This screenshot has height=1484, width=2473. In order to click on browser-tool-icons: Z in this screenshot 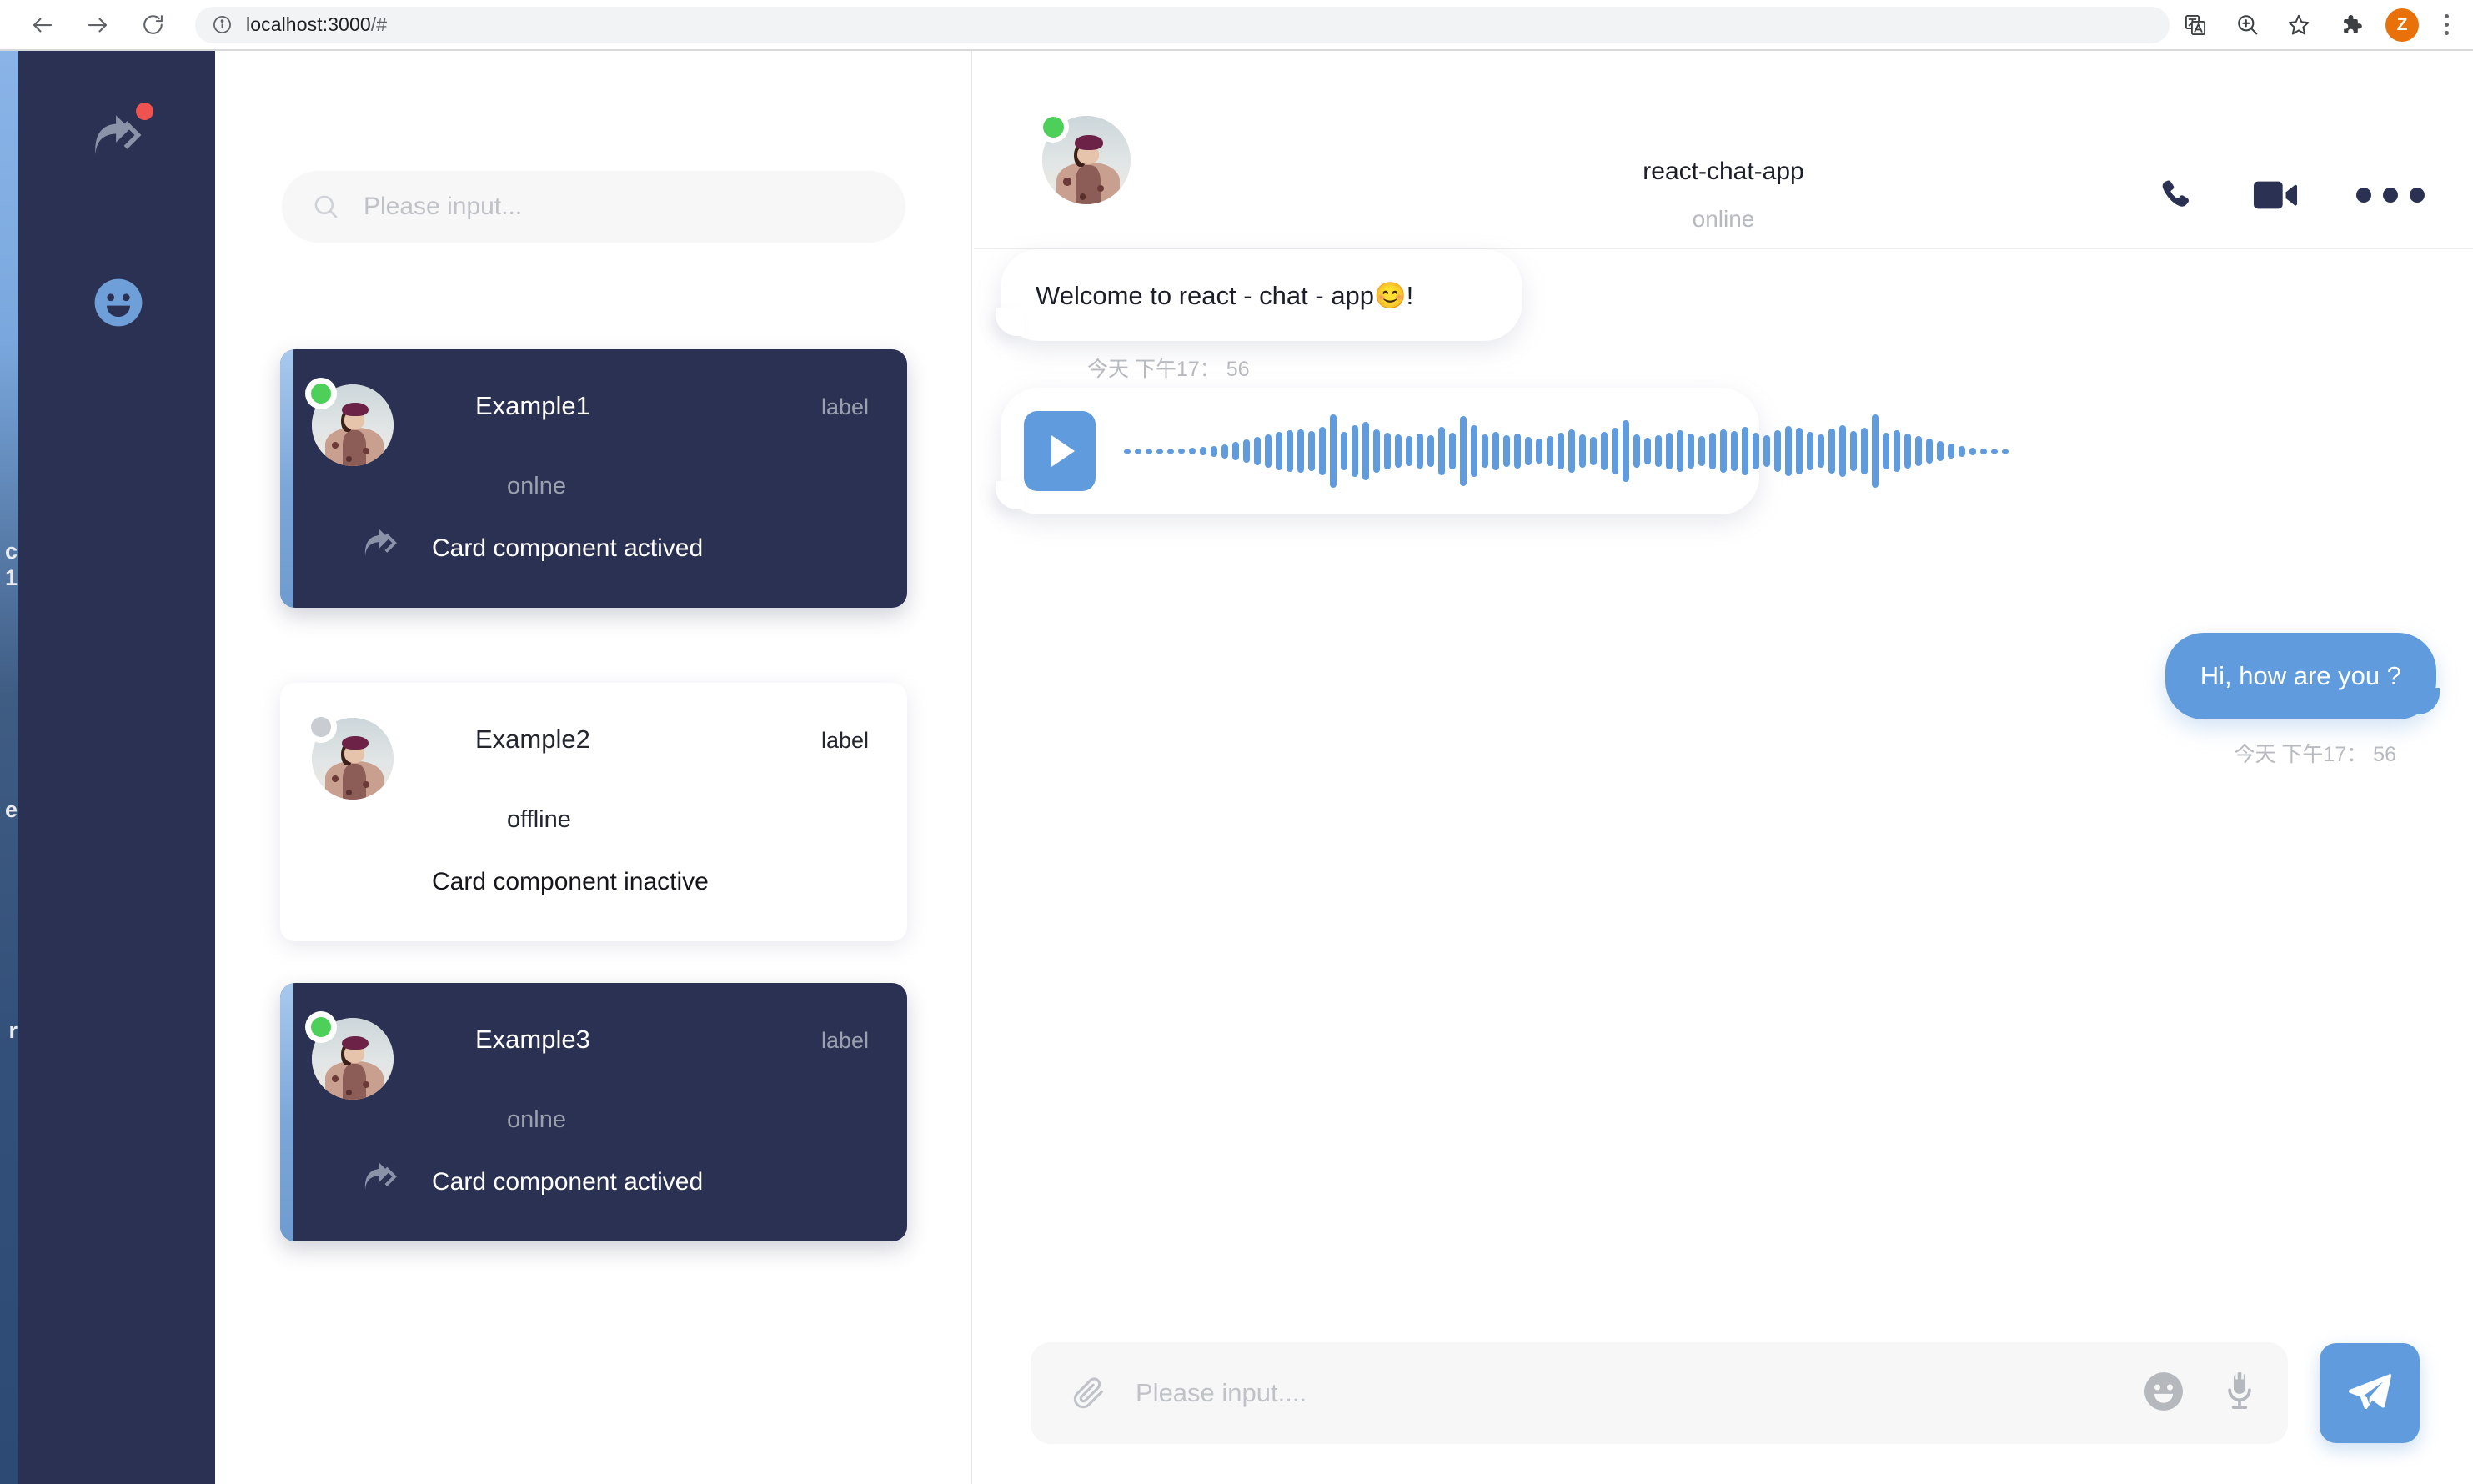, I will do `click(2321, 25)`.